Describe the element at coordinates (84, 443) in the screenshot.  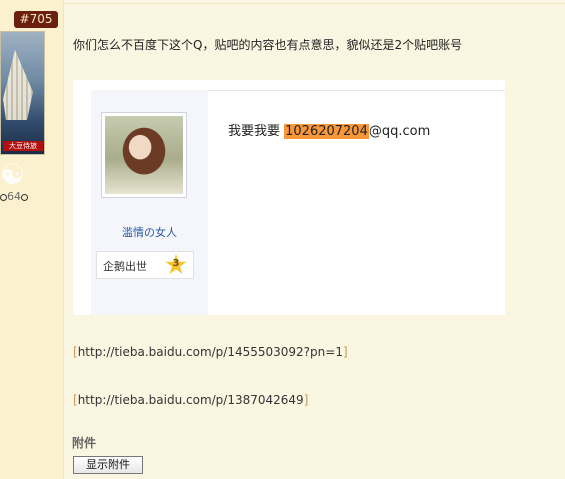
I see `attachment-heading: 附件` at that location.